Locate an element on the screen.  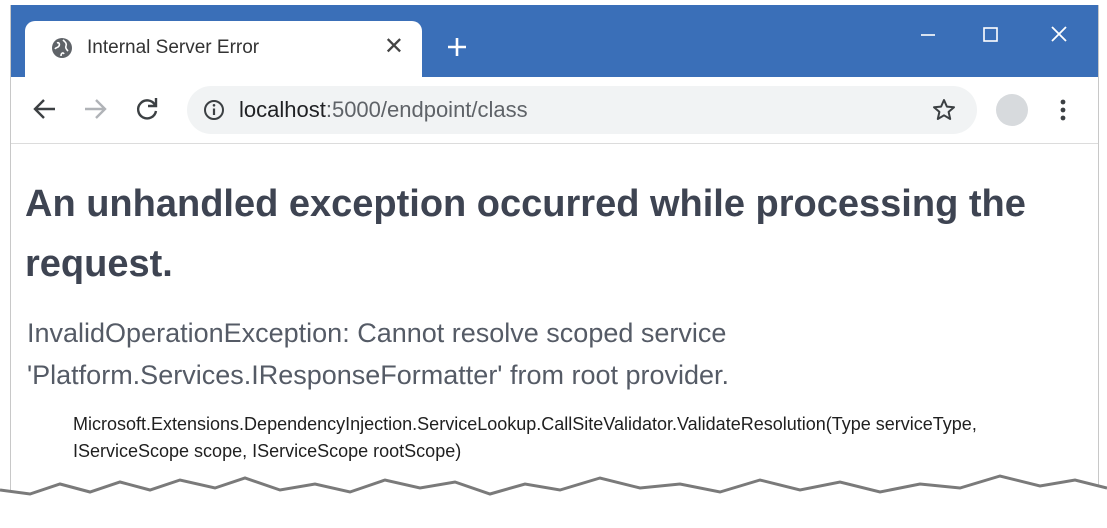
close-icon is located at coordinates (1059, 35).